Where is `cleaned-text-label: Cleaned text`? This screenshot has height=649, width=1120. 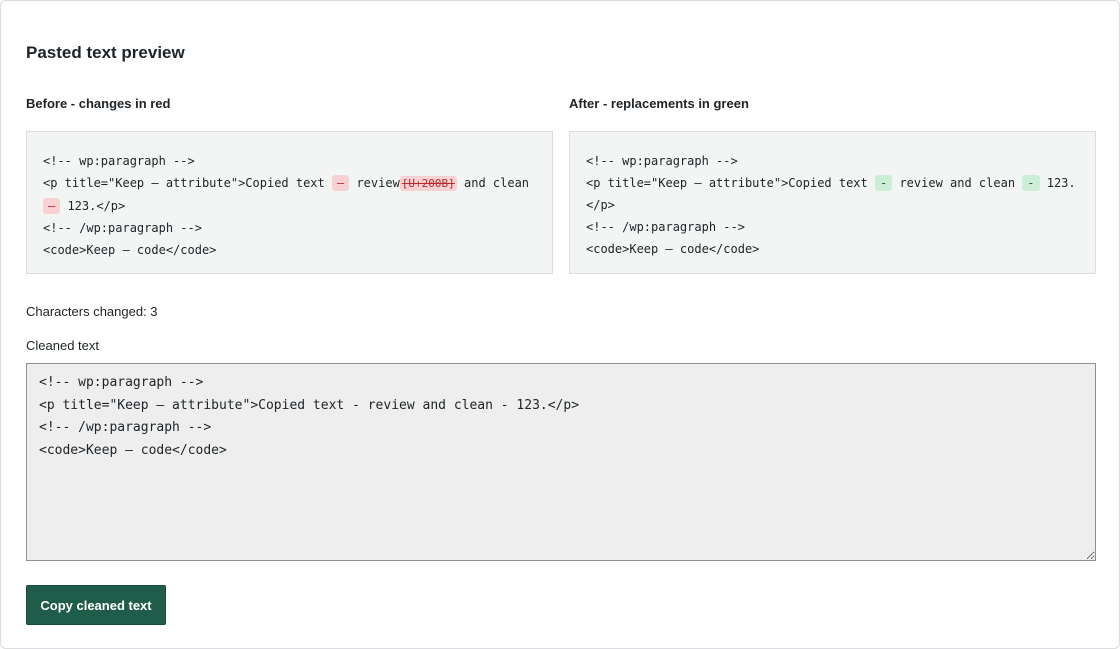 cleaned-text-label: Cleaned text is located at coordinates (62, 345).